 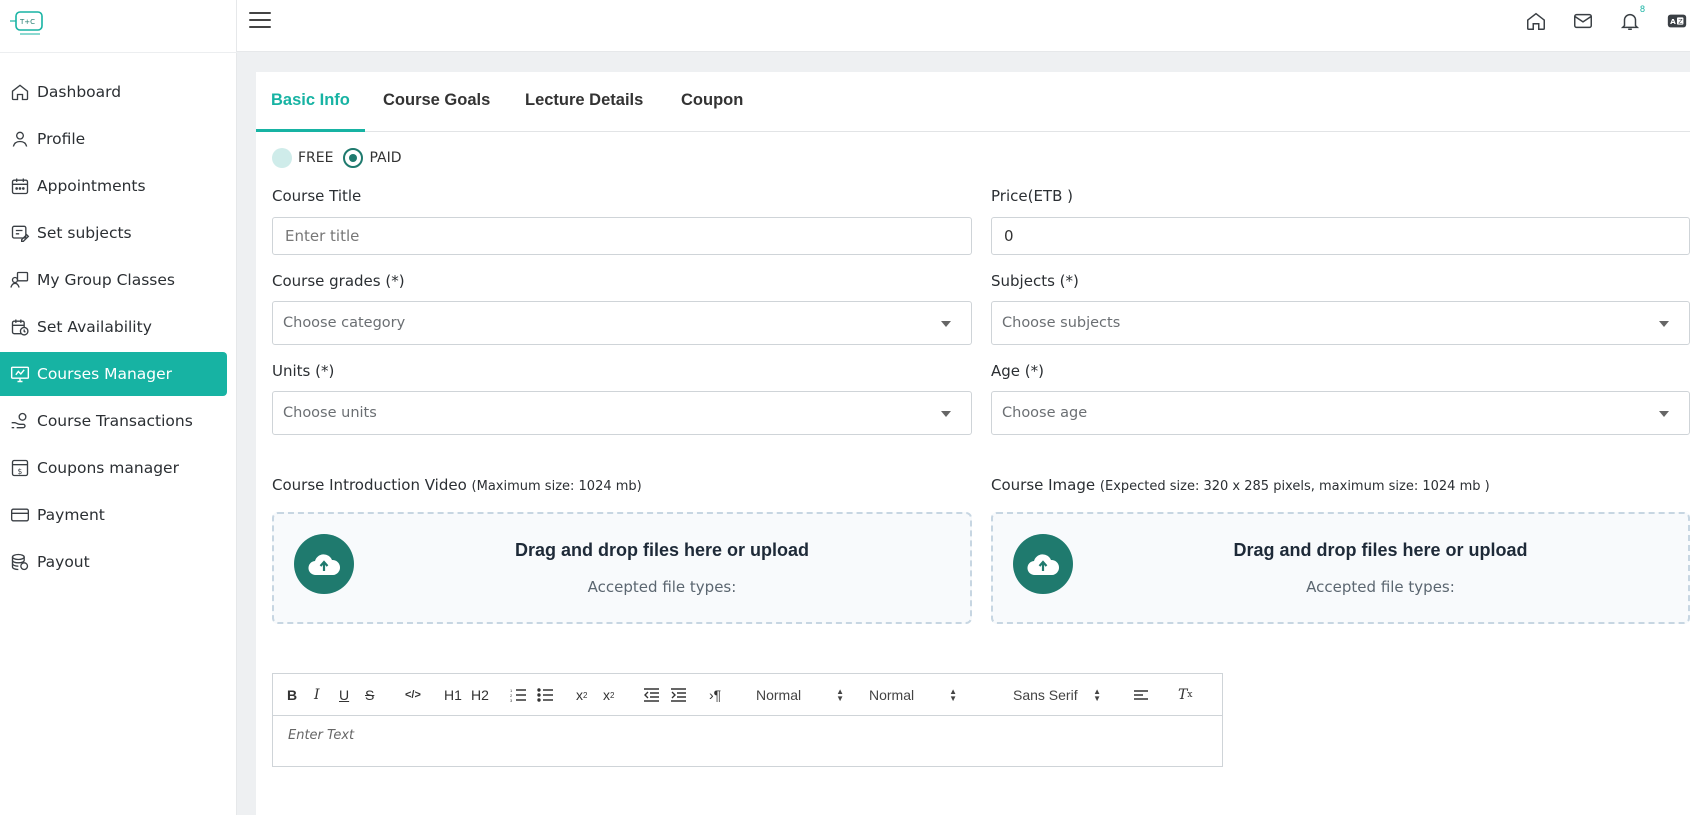 What do you see at coordinates (113, 468) in the screenshot?
I see `sidebar-item-coupons-manager: $ Coupons manager` at bounding box center [113, 468].